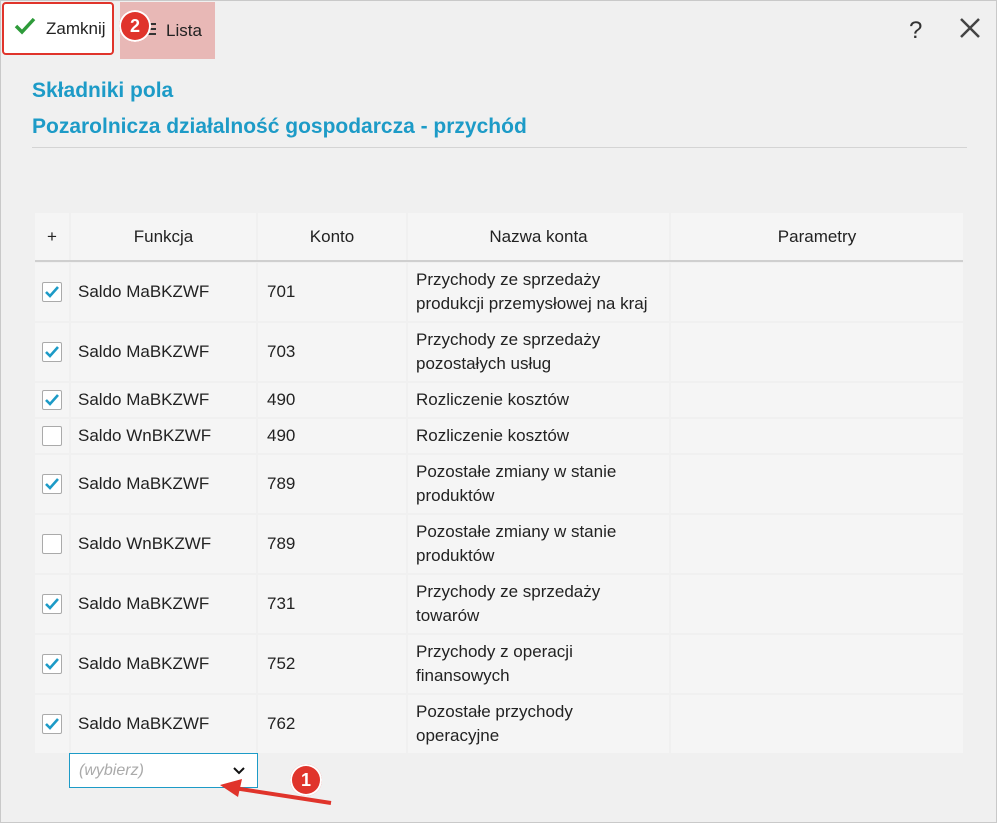 The width and height of the screenshot is (997, 823). What do you see at coordinates (448, 615) in the screenshot?
I see `nazwa-konta-line: towarów` at bounding box center [448, 615].